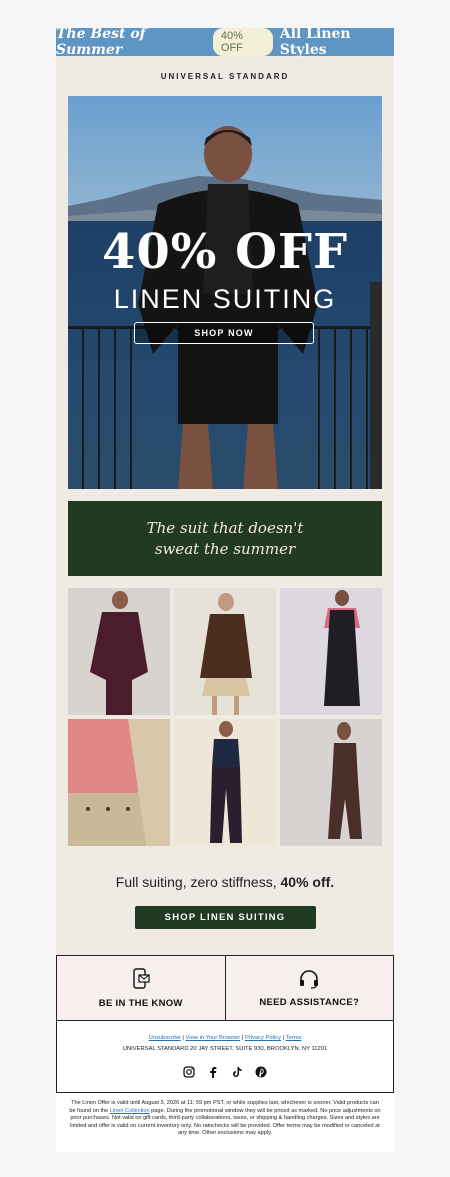 Image resolution: width=450 pixels, height=1177 pixels. Describe the element at coordinates (213, 1072) in the screenshot. I see `facebook-icon` at that location.